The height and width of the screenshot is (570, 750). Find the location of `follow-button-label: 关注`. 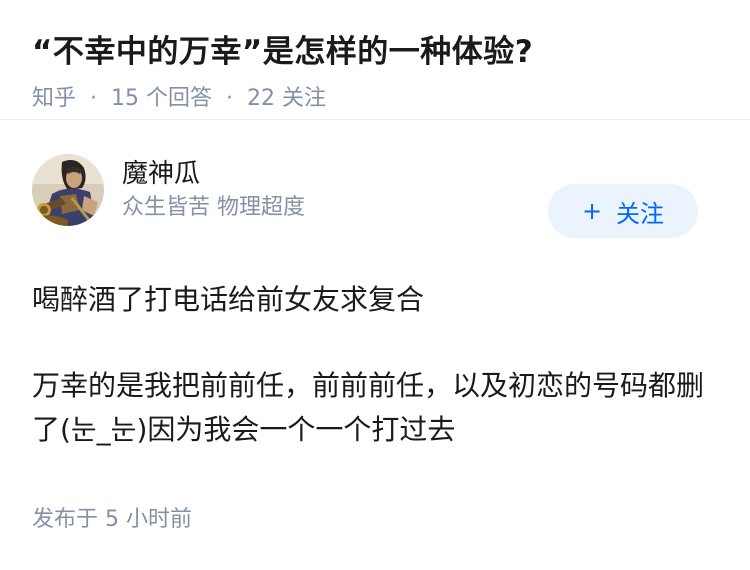

follow-button-label: 关注 is located at coordinates (640, 213).